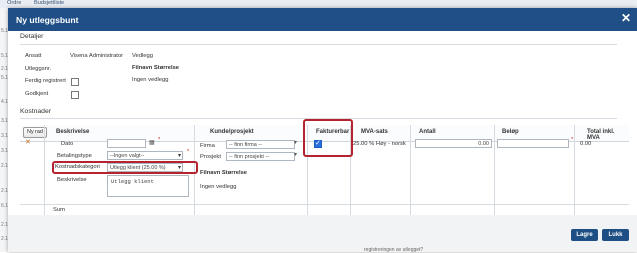 The image size is (637, 253). I want to click on delete-row-icon: ✕, so click(28, 142).